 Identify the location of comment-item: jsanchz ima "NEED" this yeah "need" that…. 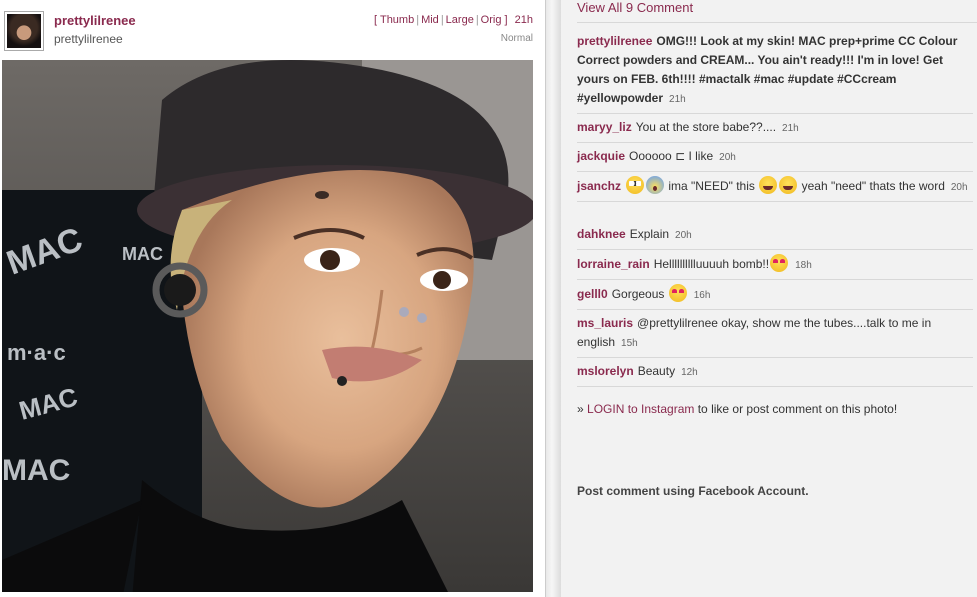
(775, 189).